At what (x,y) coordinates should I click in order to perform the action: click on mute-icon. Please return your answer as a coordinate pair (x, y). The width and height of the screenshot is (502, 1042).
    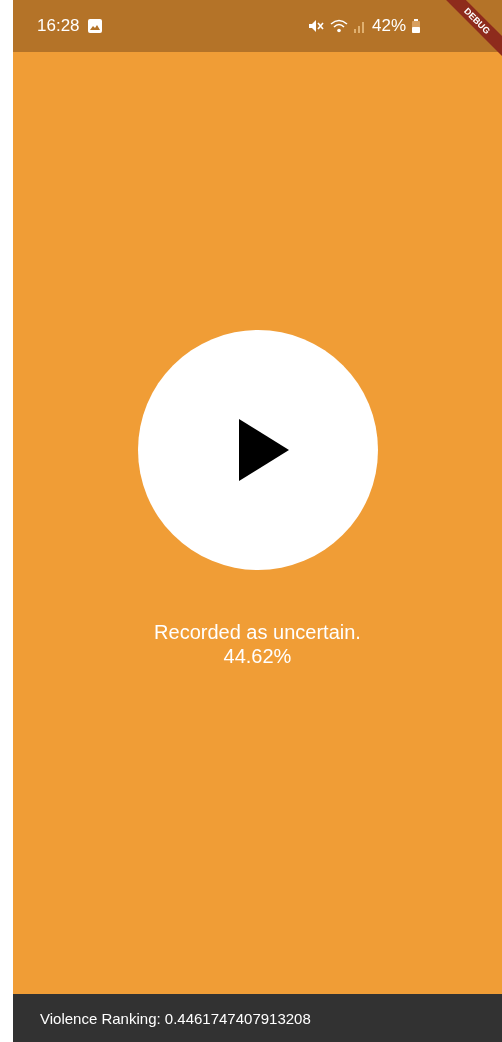
    Looking at the image, I should click on (315, 26).